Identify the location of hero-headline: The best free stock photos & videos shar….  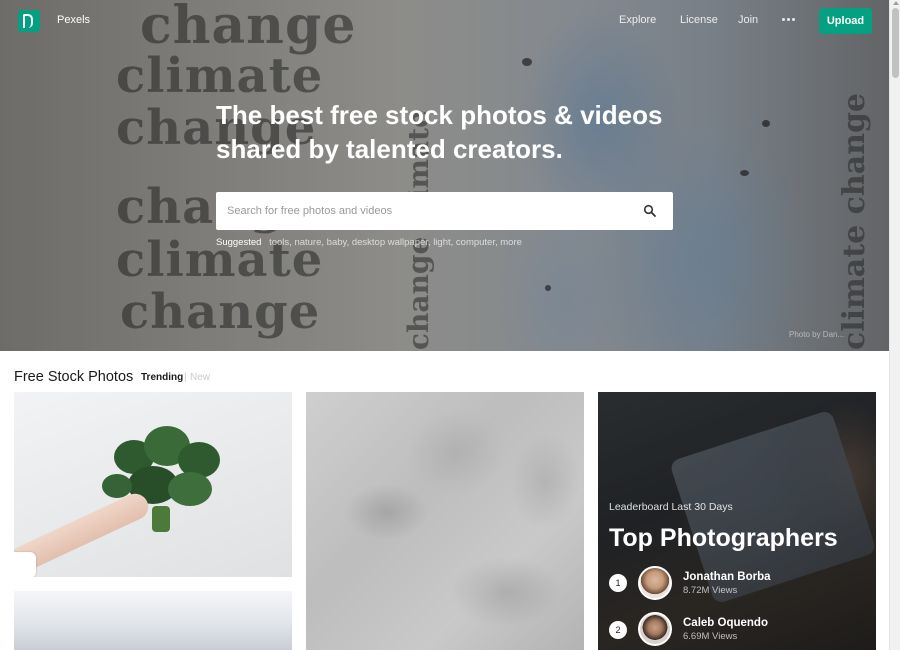
(451, 132).